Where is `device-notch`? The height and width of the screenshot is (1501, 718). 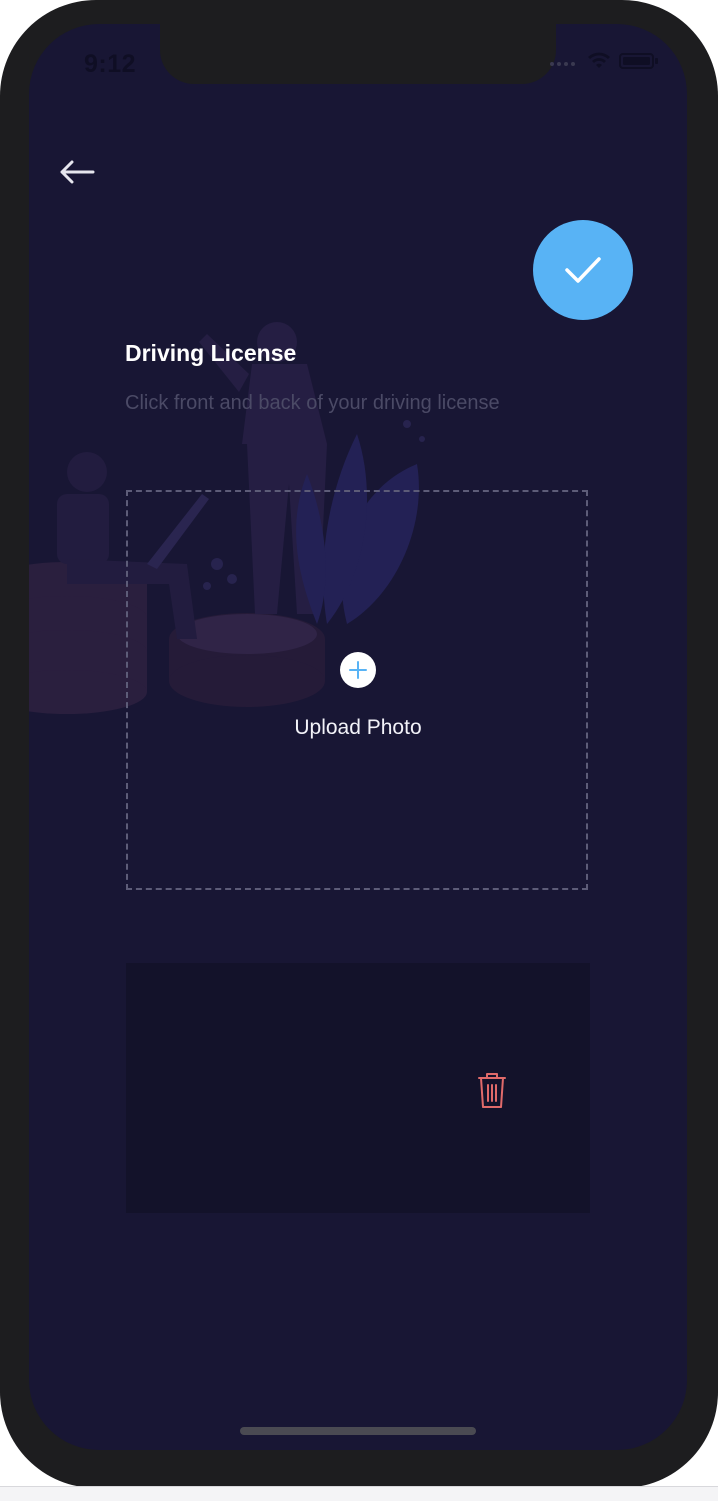 device-notch is located at coordinates (358, 54).